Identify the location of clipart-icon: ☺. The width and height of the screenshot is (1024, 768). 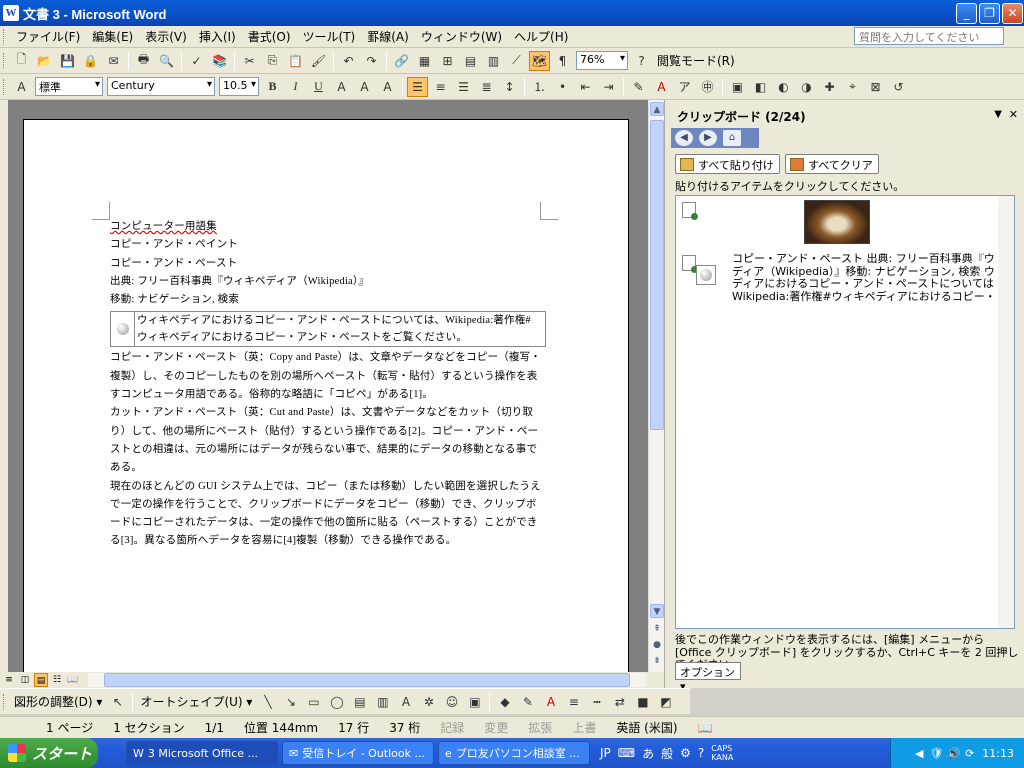
(451, 702).